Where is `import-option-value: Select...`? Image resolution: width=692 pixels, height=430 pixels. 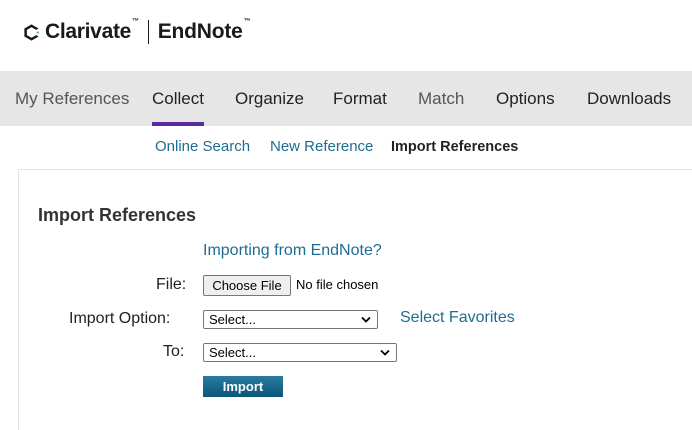 import-option-value: Select... is located at coordinates (232, 319).